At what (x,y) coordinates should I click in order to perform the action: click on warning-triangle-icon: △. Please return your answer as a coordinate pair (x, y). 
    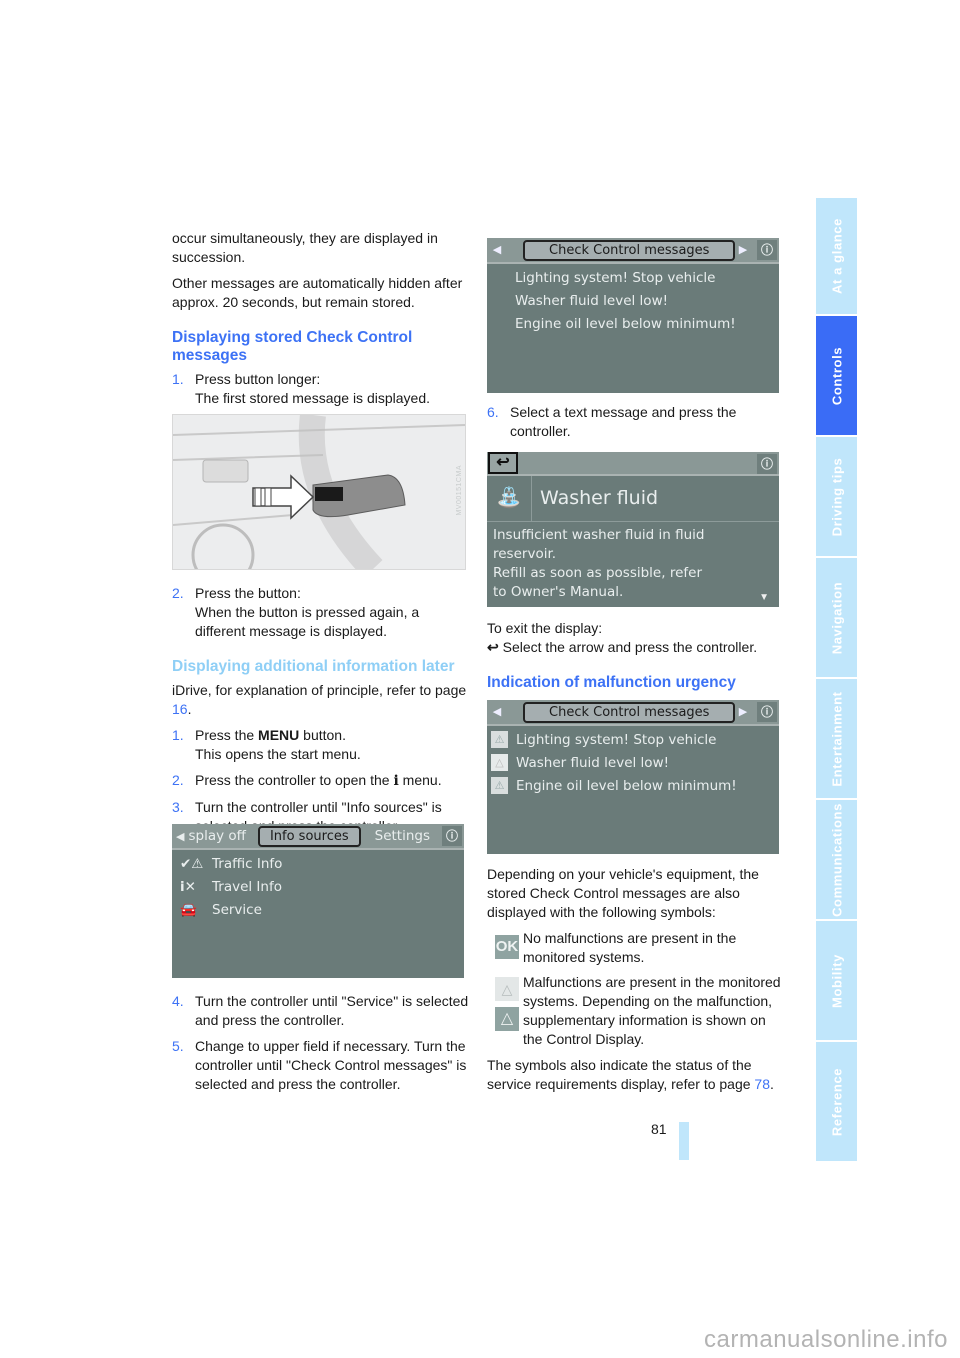
    Looking at the image, I should click on (507, 1019).